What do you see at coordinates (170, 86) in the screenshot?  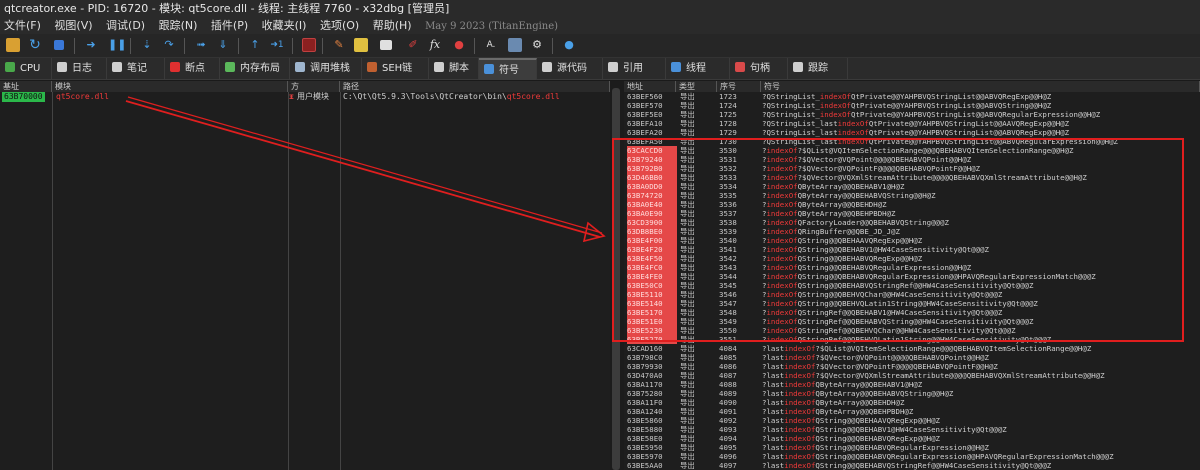 I see `col-header-module: 模块` at bounding box center [170, 86].